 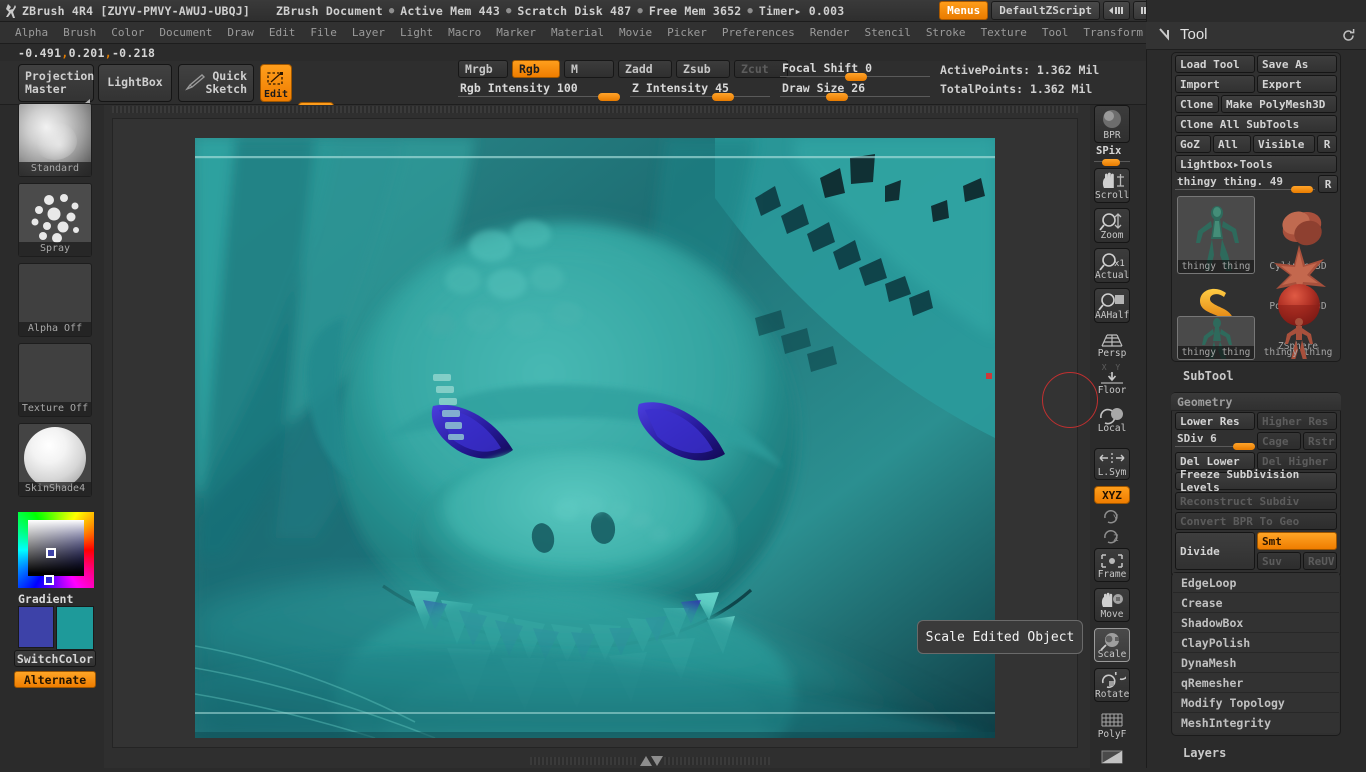 I want to click on persp-button: Persp, so click(x=1112, y=344).